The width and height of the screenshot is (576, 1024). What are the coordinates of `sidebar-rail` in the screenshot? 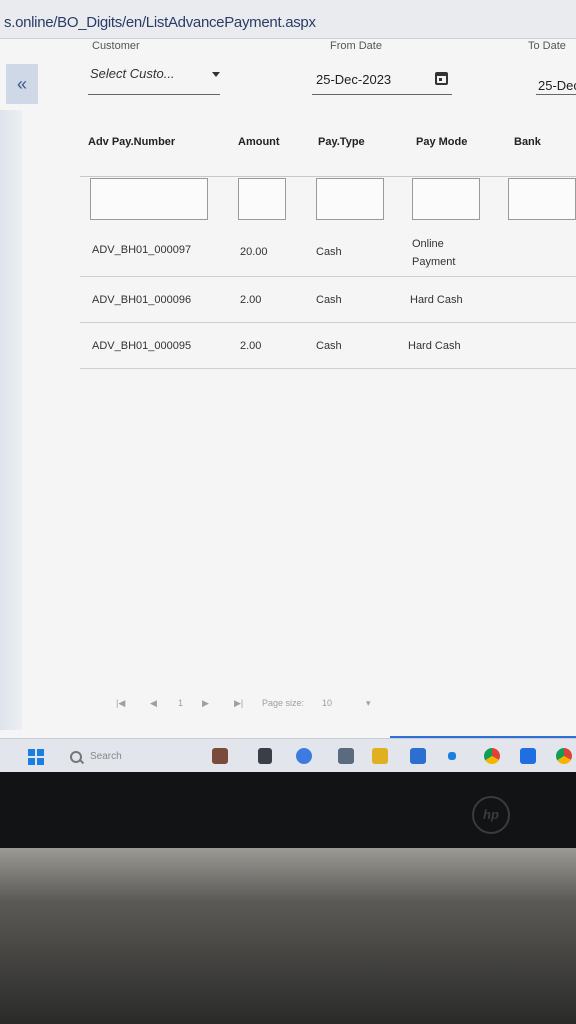 It's located at (11, 420).